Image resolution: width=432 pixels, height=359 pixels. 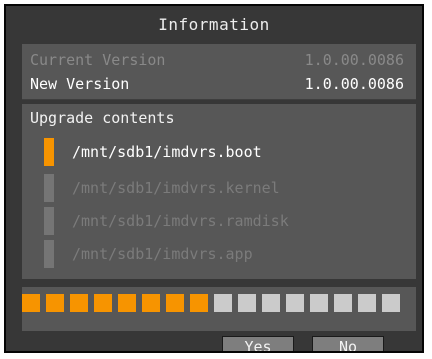 I want to click on upgrade-file-item: /mnt/sdb1/imdvrs.boot, so click(x=153, y=152).